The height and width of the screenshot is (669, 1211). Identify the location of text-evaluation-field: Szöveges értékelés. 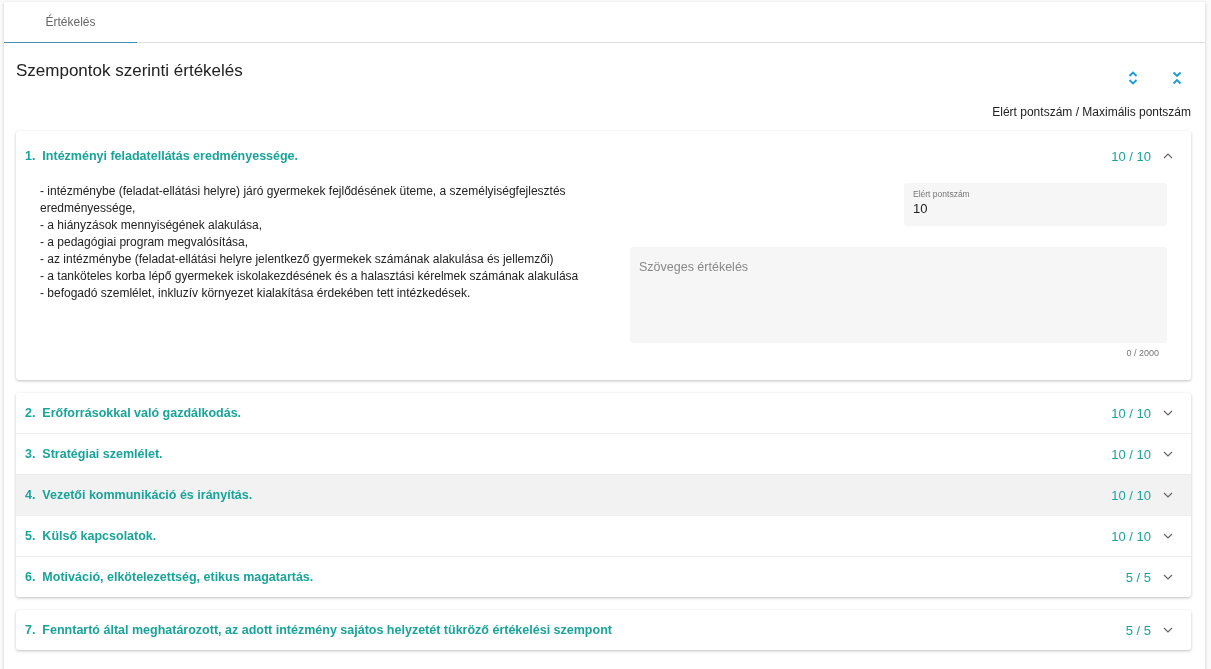
(898, 295).